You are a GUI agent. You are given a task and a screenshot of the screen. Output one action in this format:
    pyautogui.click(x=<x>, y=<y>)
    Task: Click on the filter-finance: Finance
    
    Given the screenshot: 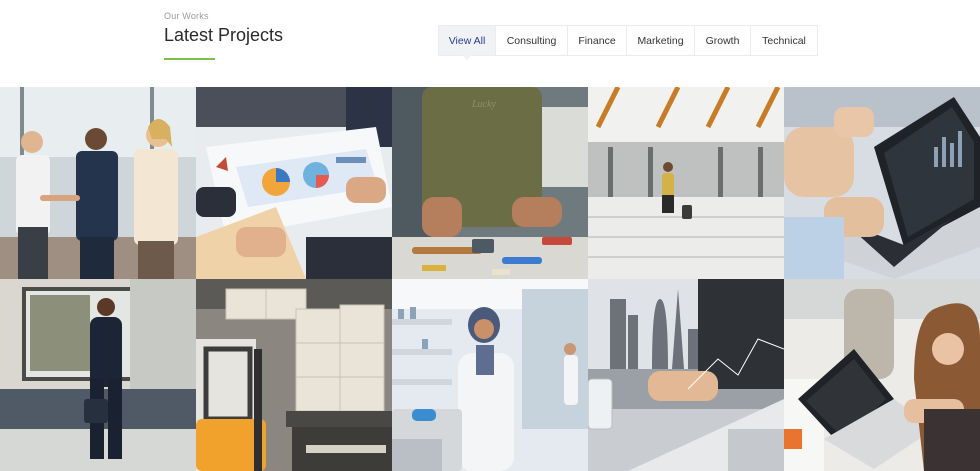 What is the action you would take?
    pyautogui.click(x=597, y=40)
    